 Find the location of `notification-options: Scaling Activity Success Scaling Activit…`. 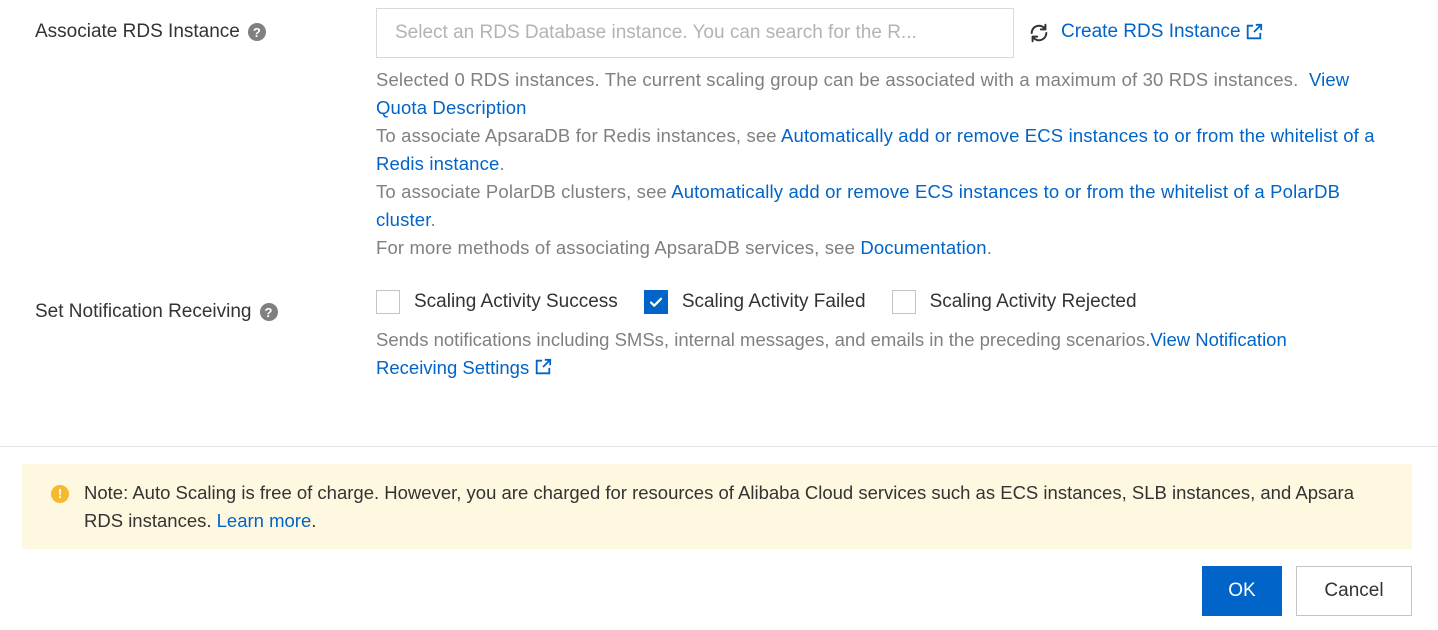

notification-options: Scaling Activity Success Scaling Activit… is located at coordinates (756, 302).